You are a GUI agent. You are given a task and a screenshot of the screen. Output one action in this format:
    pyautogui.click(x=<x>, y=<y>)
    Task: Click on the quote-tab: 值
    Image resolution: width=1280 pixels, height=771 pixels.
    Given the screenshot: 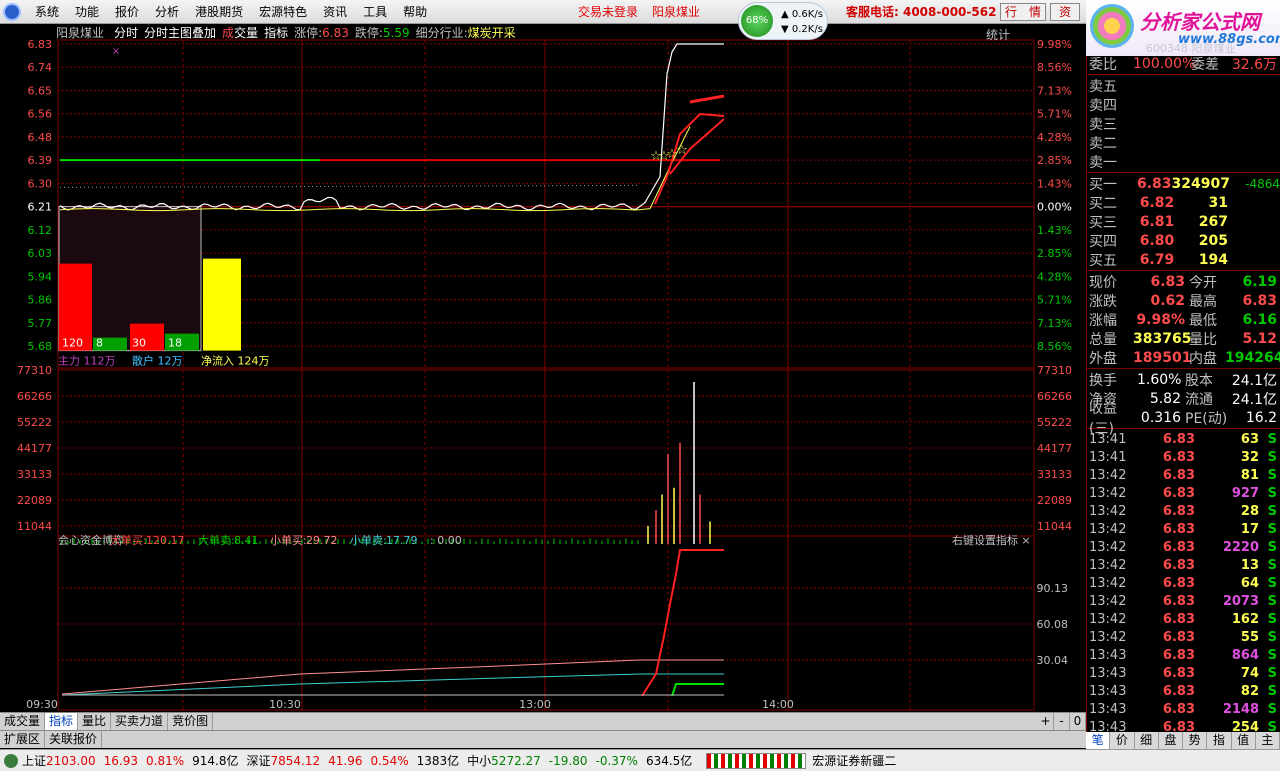 What is the action you would take?
    pyautogui.click(x=1244, y=740)
    